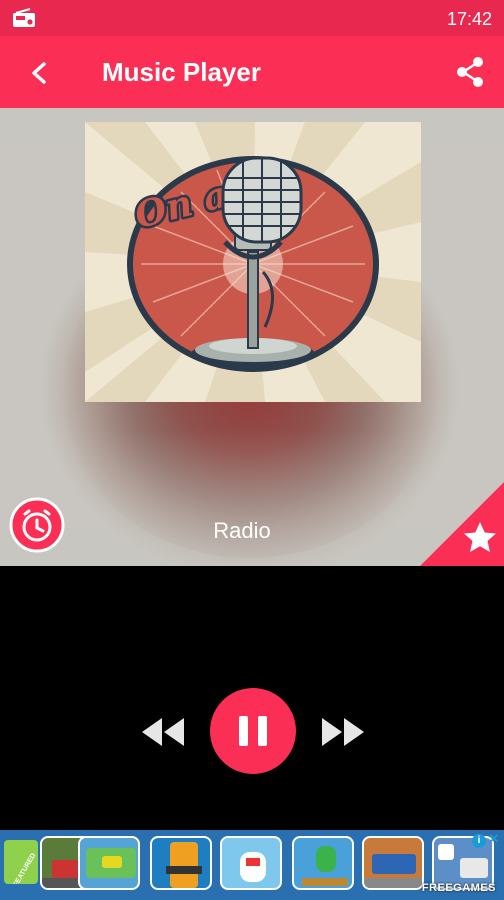  Describe the element at coordinates (181, 72) in the screenshot. I see `page-title: Music Player` at that location.